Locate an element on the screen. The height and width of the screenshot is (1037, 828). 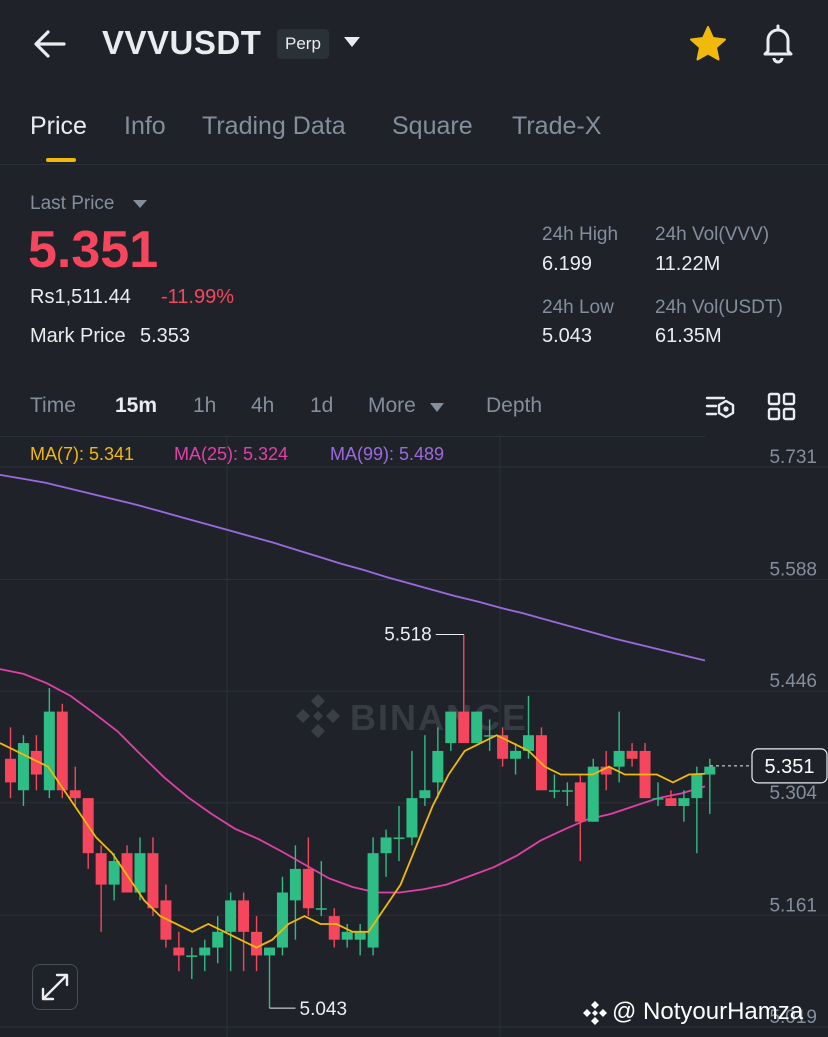
ma25-legend: MA(25): 5.324 is located at coordinates (231, 454).